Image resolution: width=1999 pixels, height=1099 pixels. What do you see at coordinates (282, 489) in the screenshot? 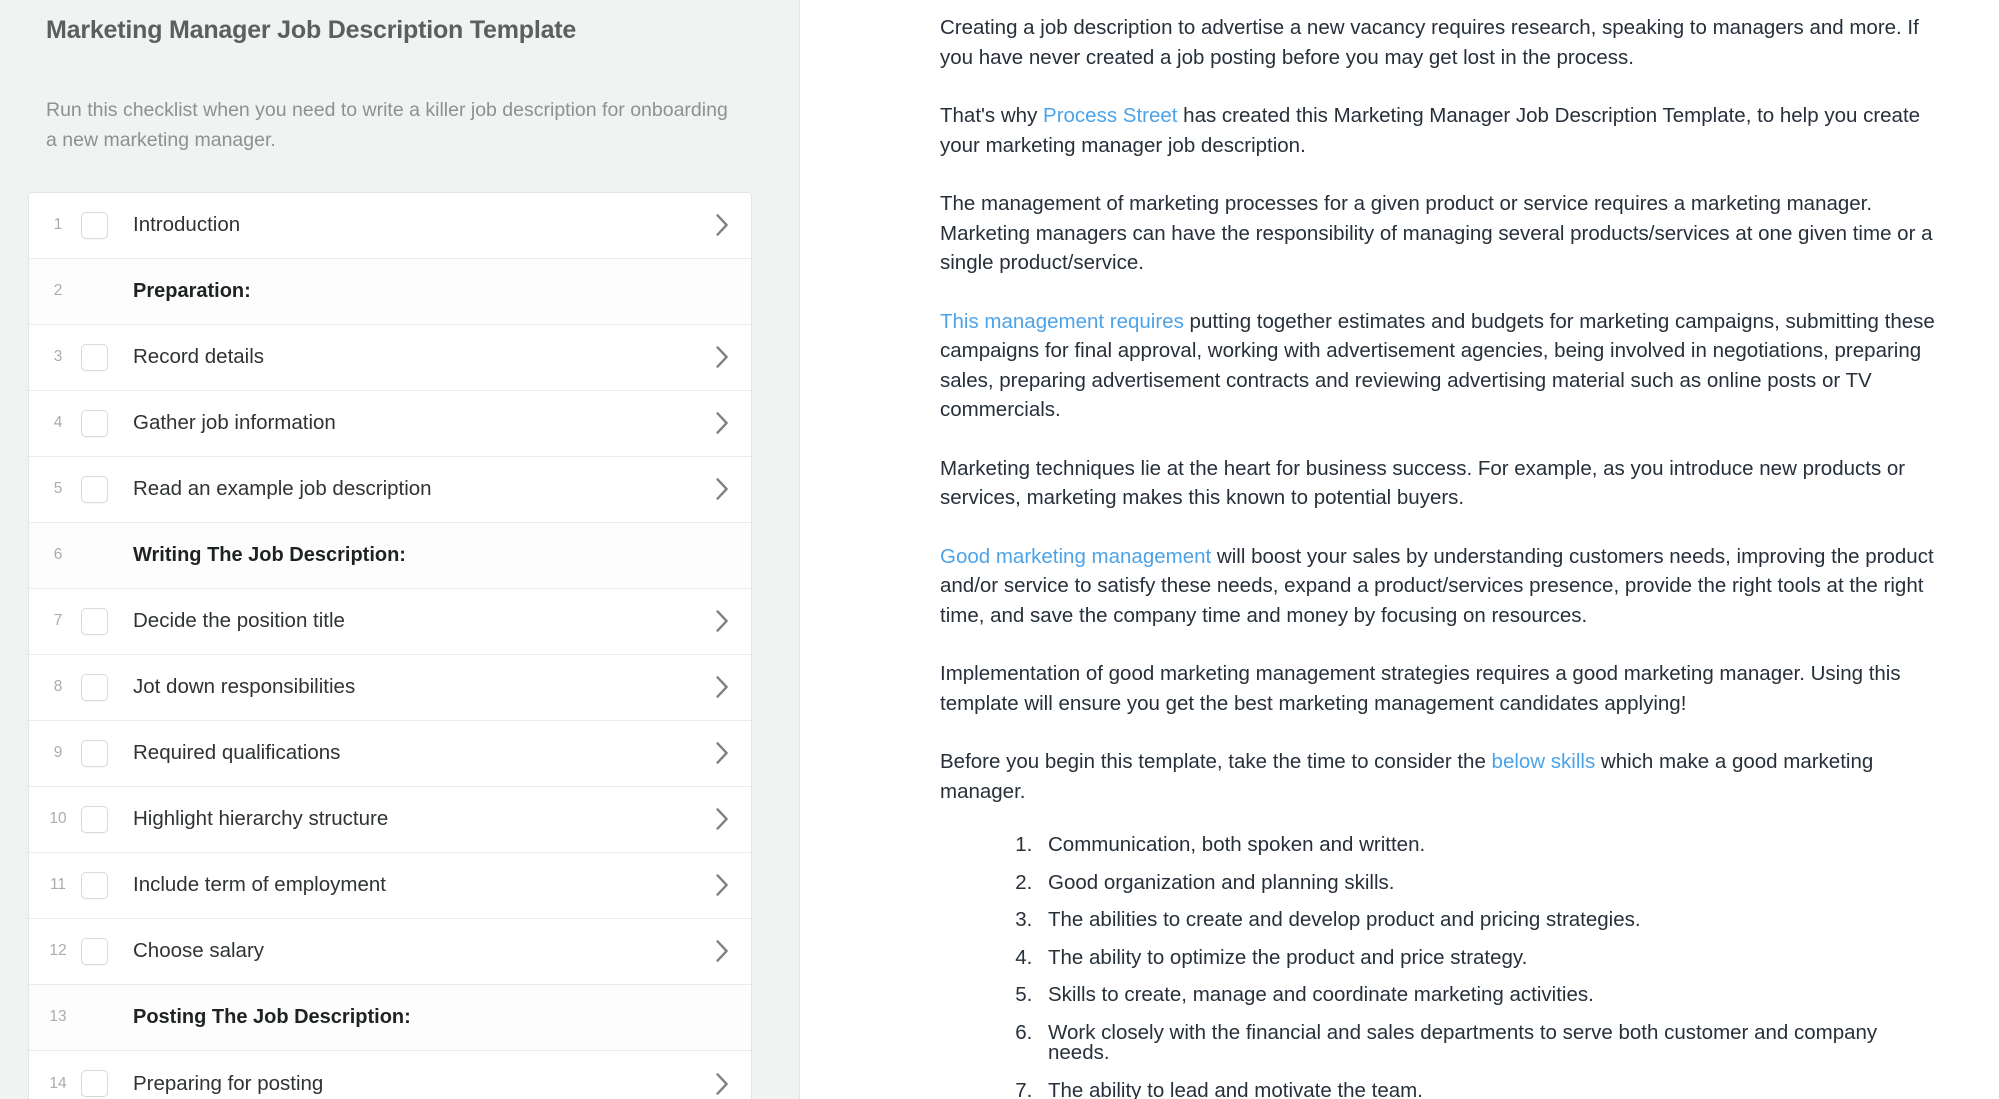
I see `task-label: Read an example job description` at bounding box center [282, 489].